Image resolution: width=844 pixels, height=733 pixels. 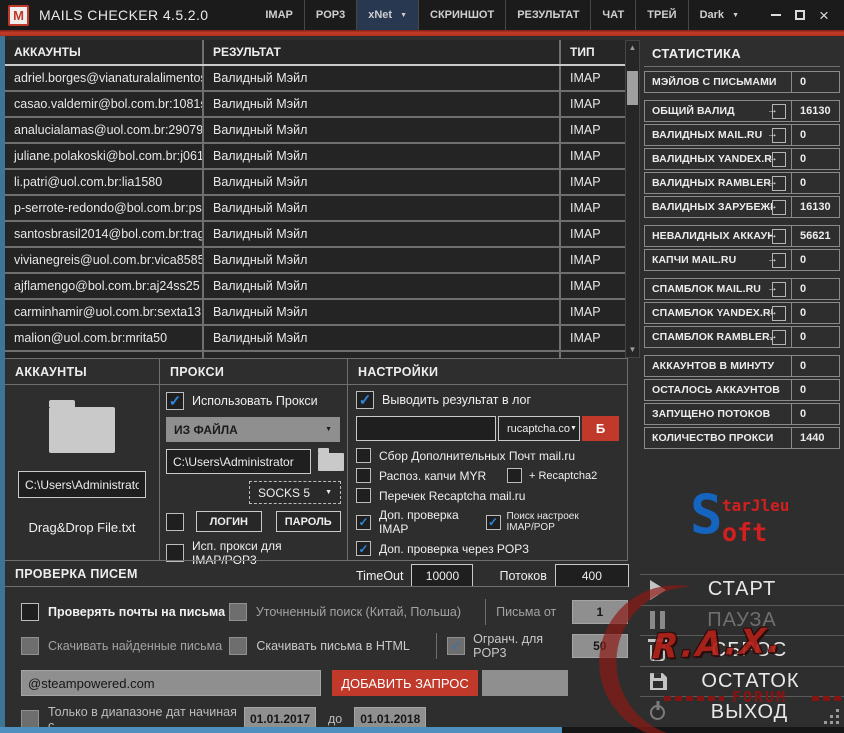 What do you see at coordinates (837, 722) in the screenshot?
I see `resize-grip-icon` at bounding box center [837, 722].